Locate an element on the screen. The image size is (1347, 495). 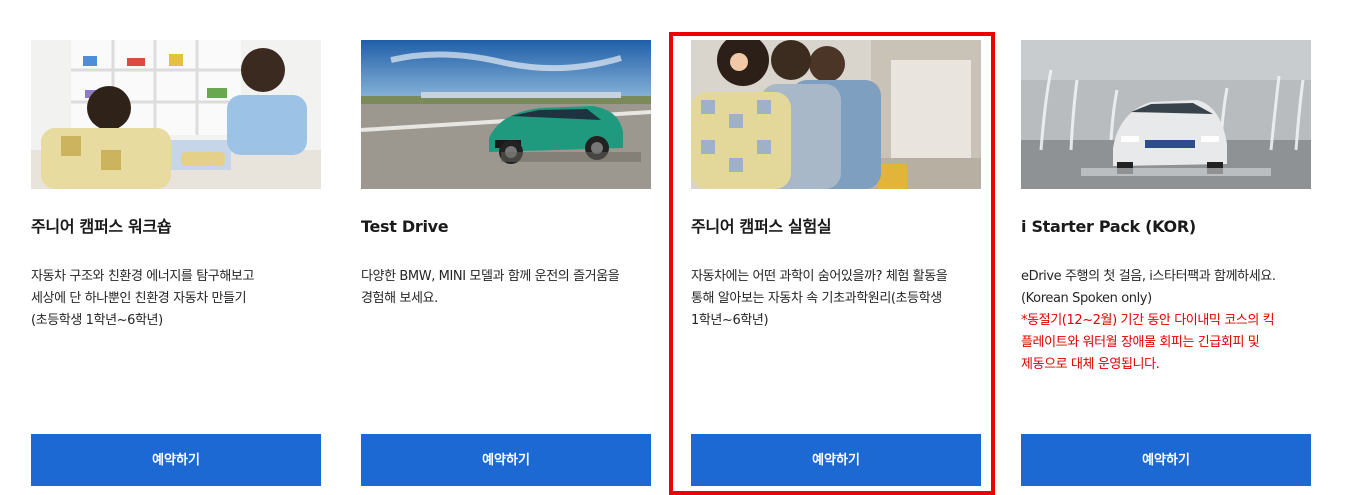
card-image-test-drive is located at coordinates (506, 114).